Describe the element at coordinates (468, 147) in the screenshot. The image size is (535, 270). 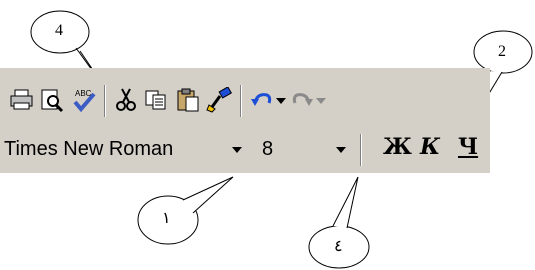
I see `underline-button: Ч` at that location.